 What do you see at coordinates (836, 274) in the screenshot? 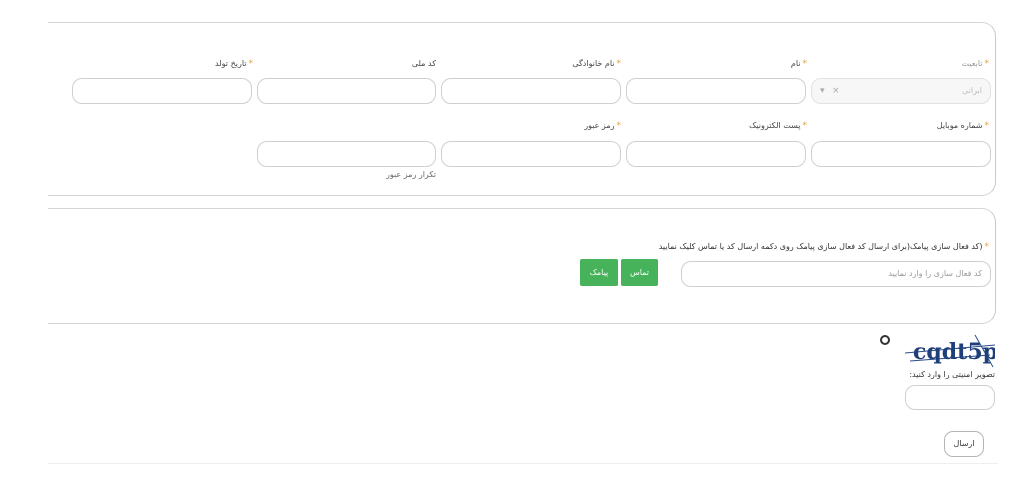
I see `activation-code-input: کد فعال سازی را وارد نمایید` at bounding box center [836, 274].